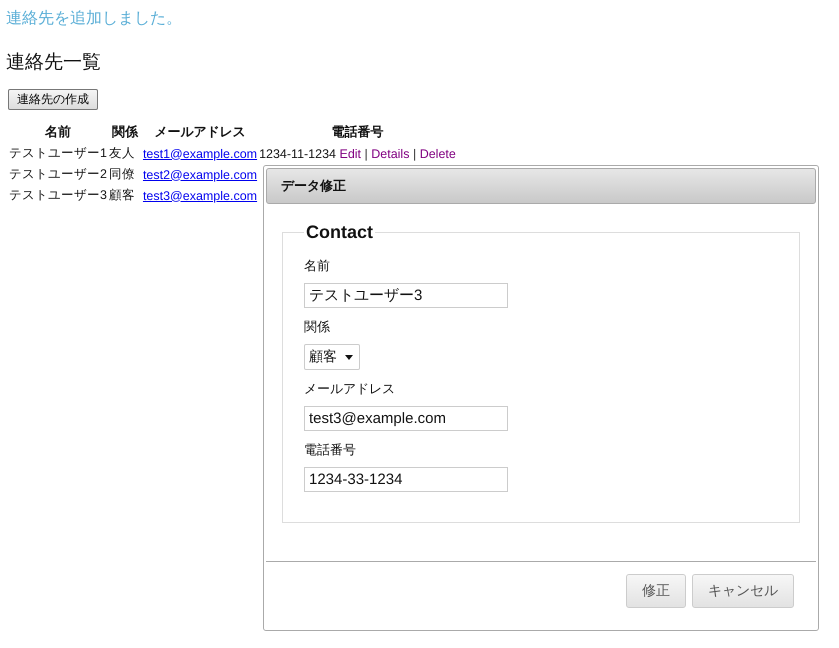 The height and width of the screenshot is (648, 839). Describe the element at coordinates (438, 153) in the screenshot. I see `action-link: Delete` at that location.